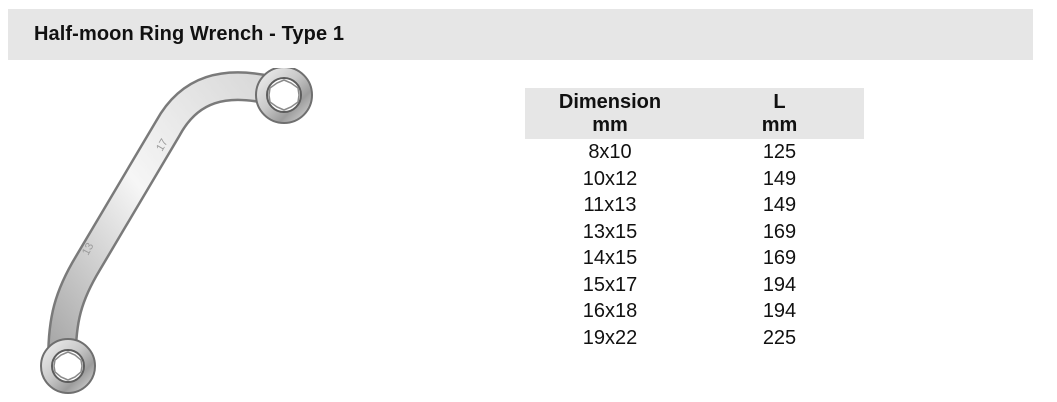  Describe the element at coordinates (610, 231) in the screenshot. I see `cell-dimension: 13x15` at that location.